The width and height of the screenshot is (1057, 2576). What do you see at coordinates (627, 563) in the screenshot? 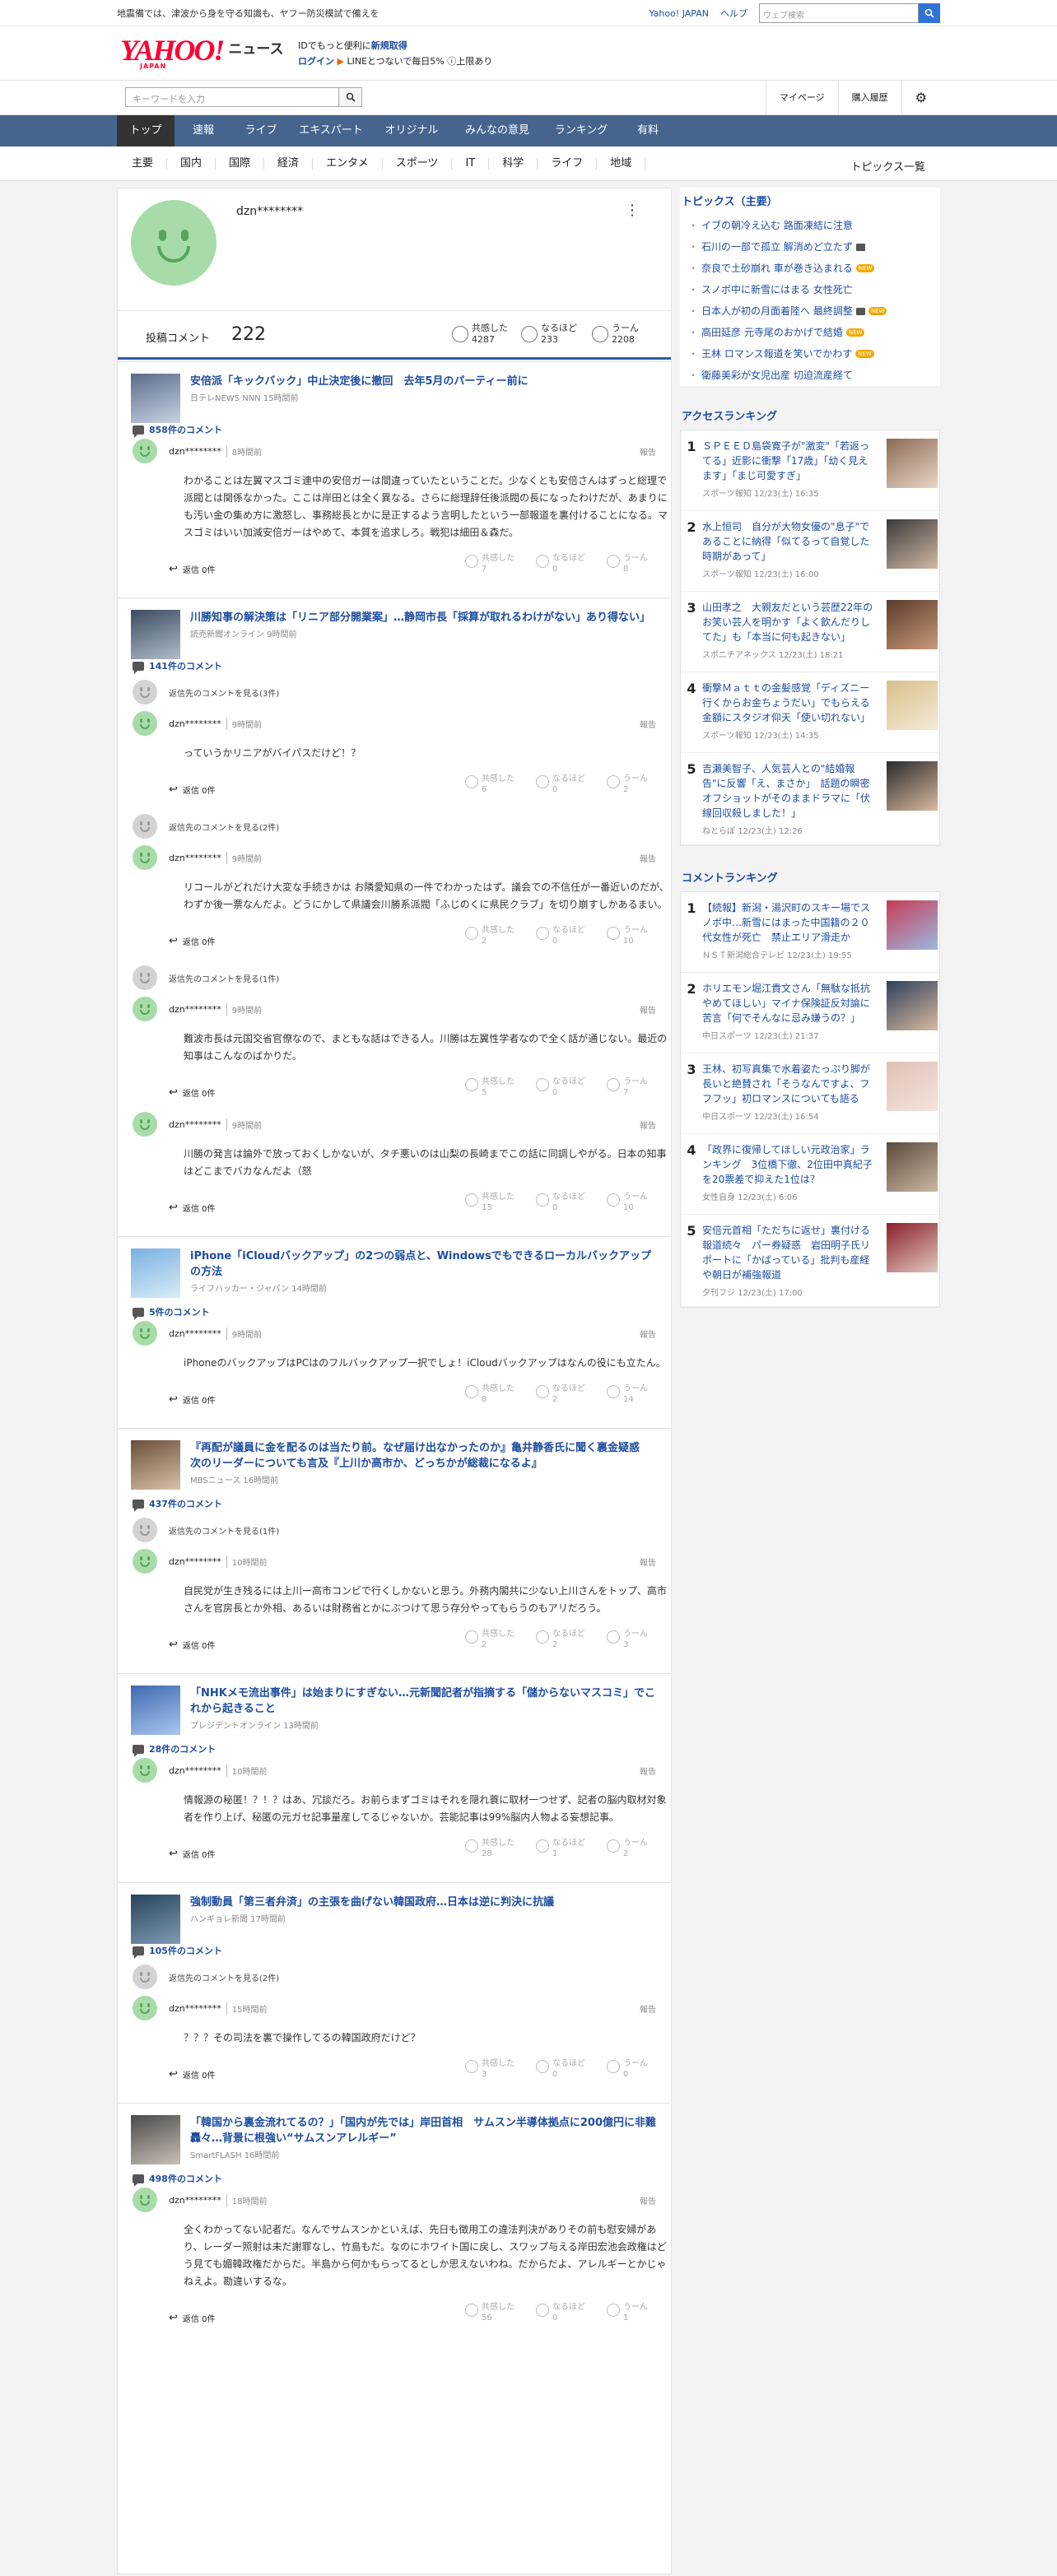
I see `hmm-button: うーん 8` at bounding box center [627, 563].